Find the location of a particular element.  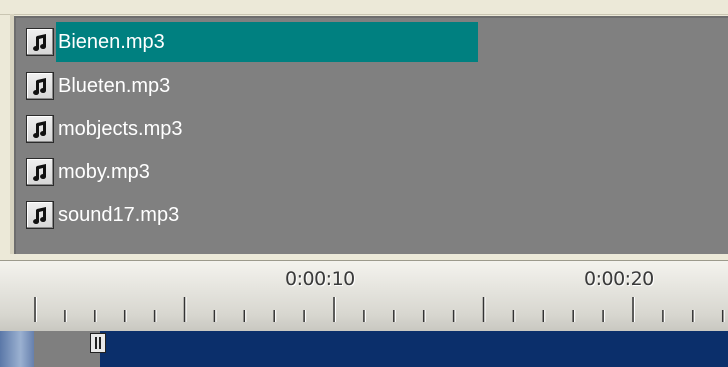

file-name: moby.mp3 is located at coordinates (104, 172).